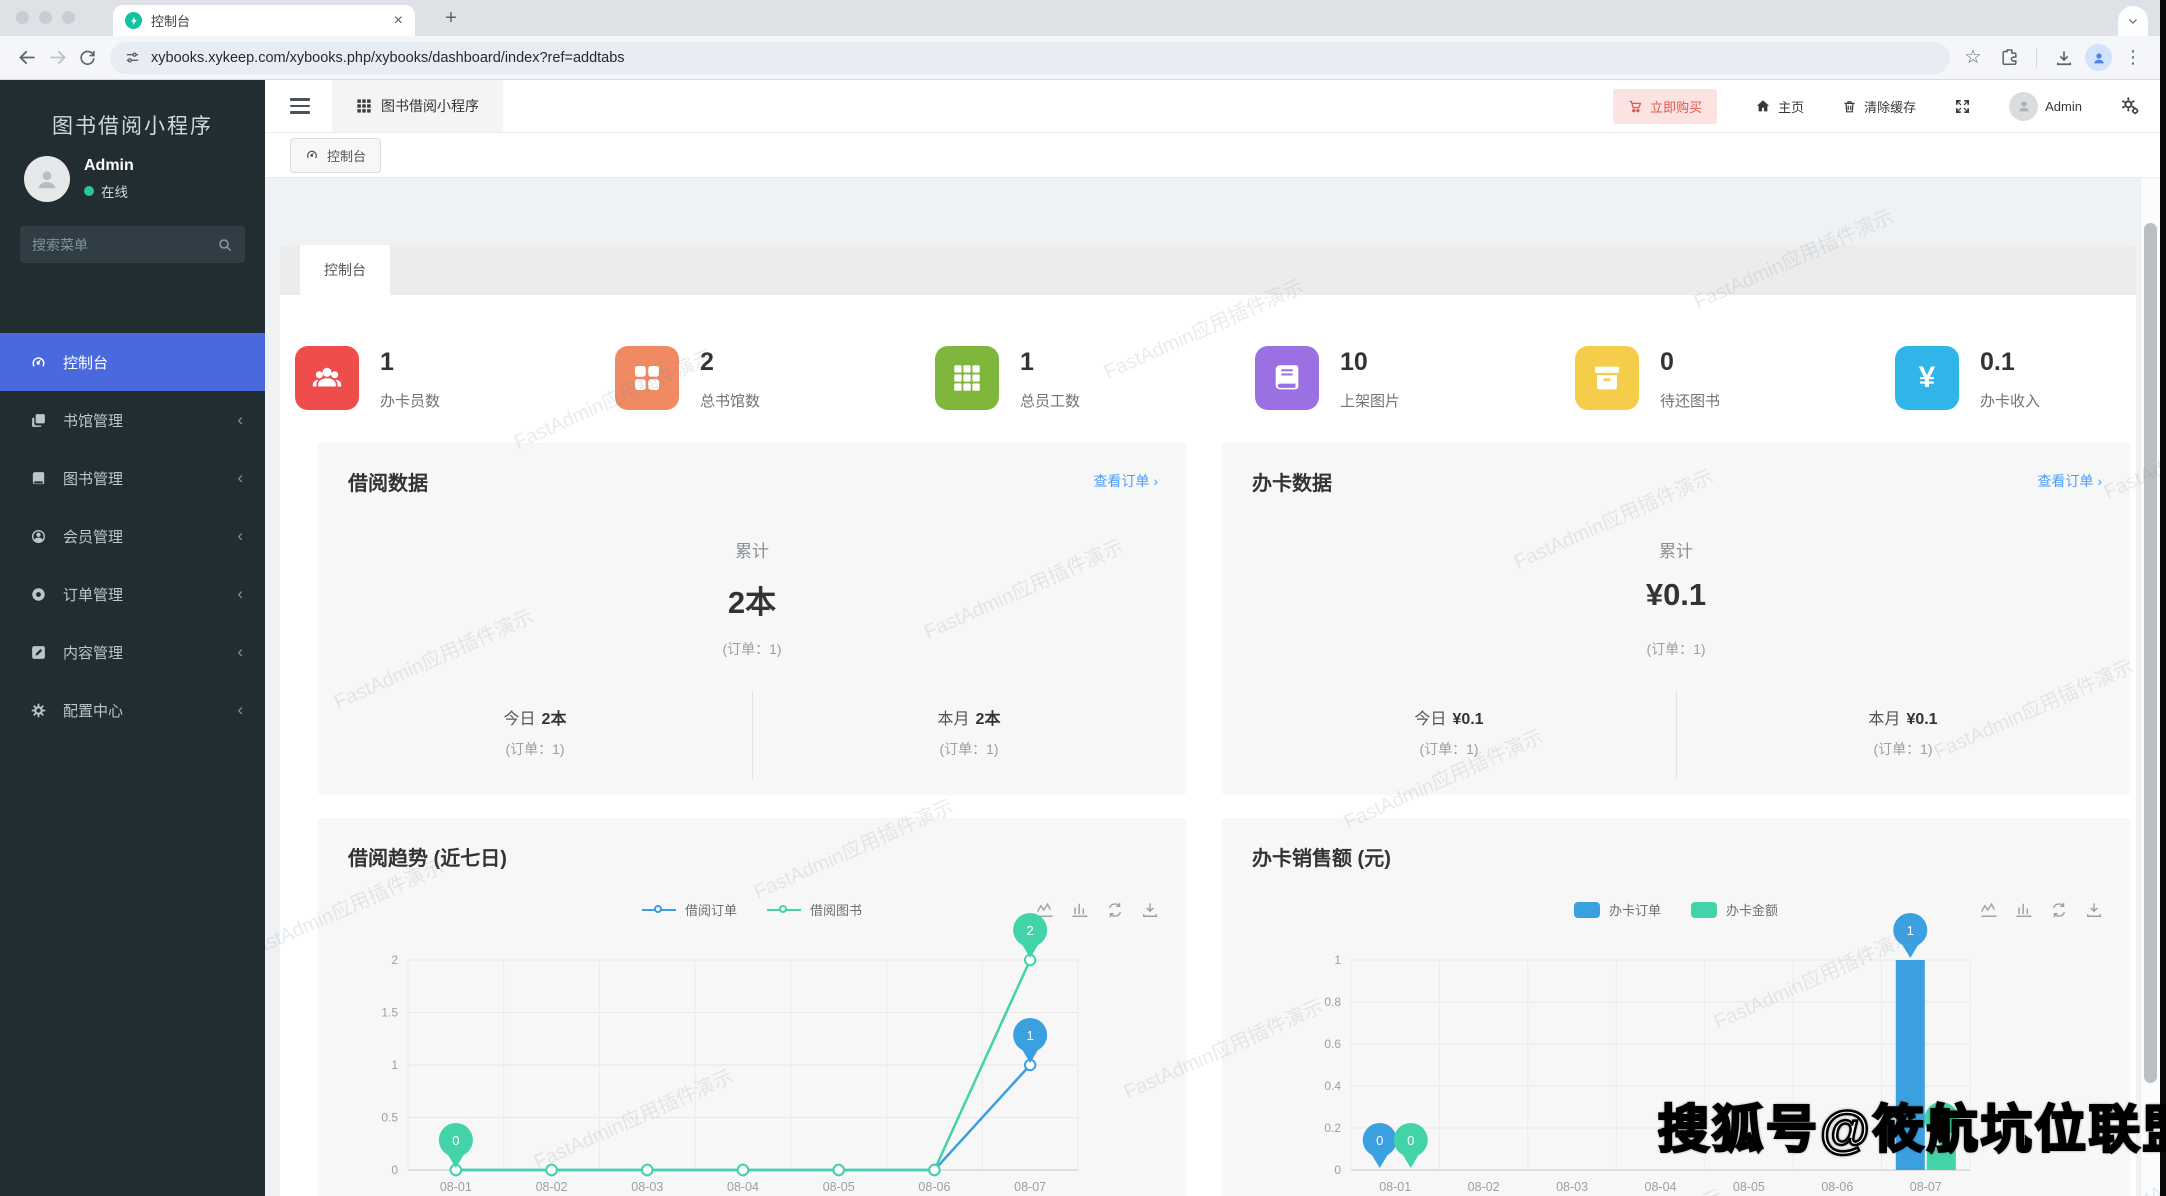 The height and width of the screenshot is (1196, 2166). Describe the element at coordinates (417, 106) in the screenshot. I see `app-tab-dashboard: 图书借阅小程序` at that location.